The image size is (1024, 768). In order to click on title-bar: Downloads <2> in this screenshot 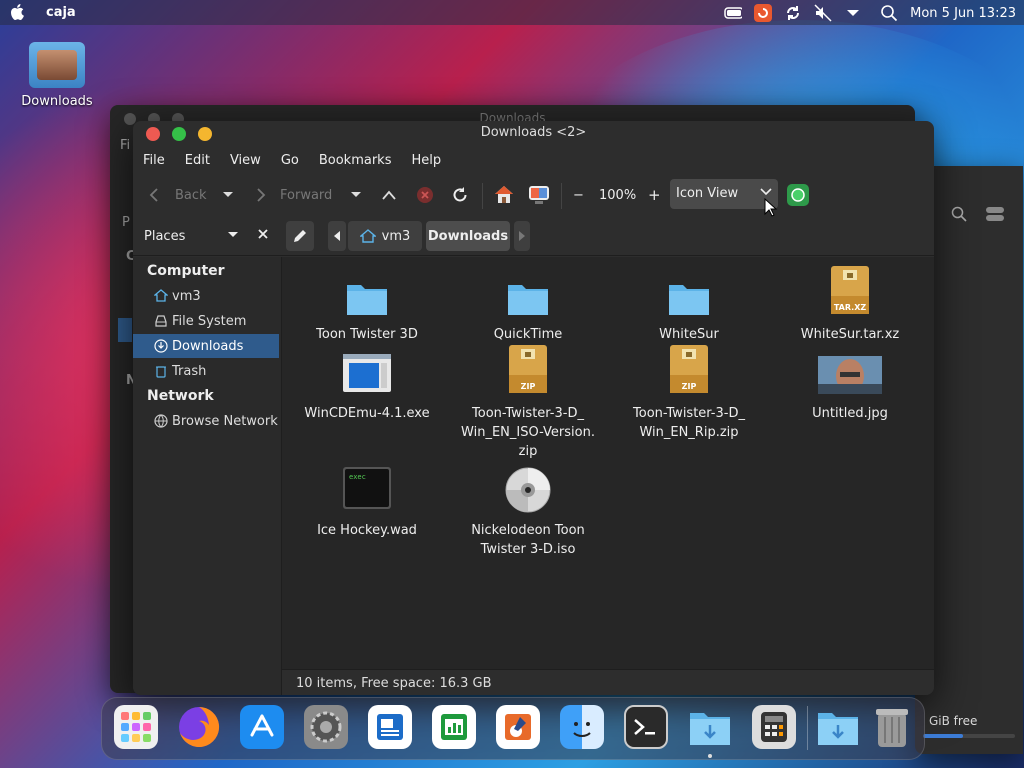, I will do `click(533, 134)`.